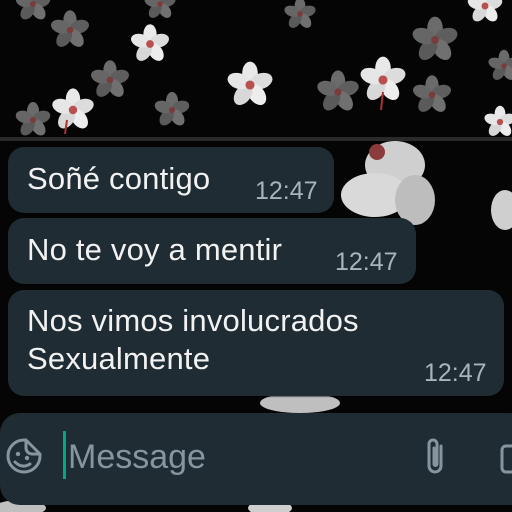 This screenshot has height=512, width=512. What do you see at coordinates (256, 139) in the screenshot?
I see `wallpaper-divider` at bounding box center [256, 139].